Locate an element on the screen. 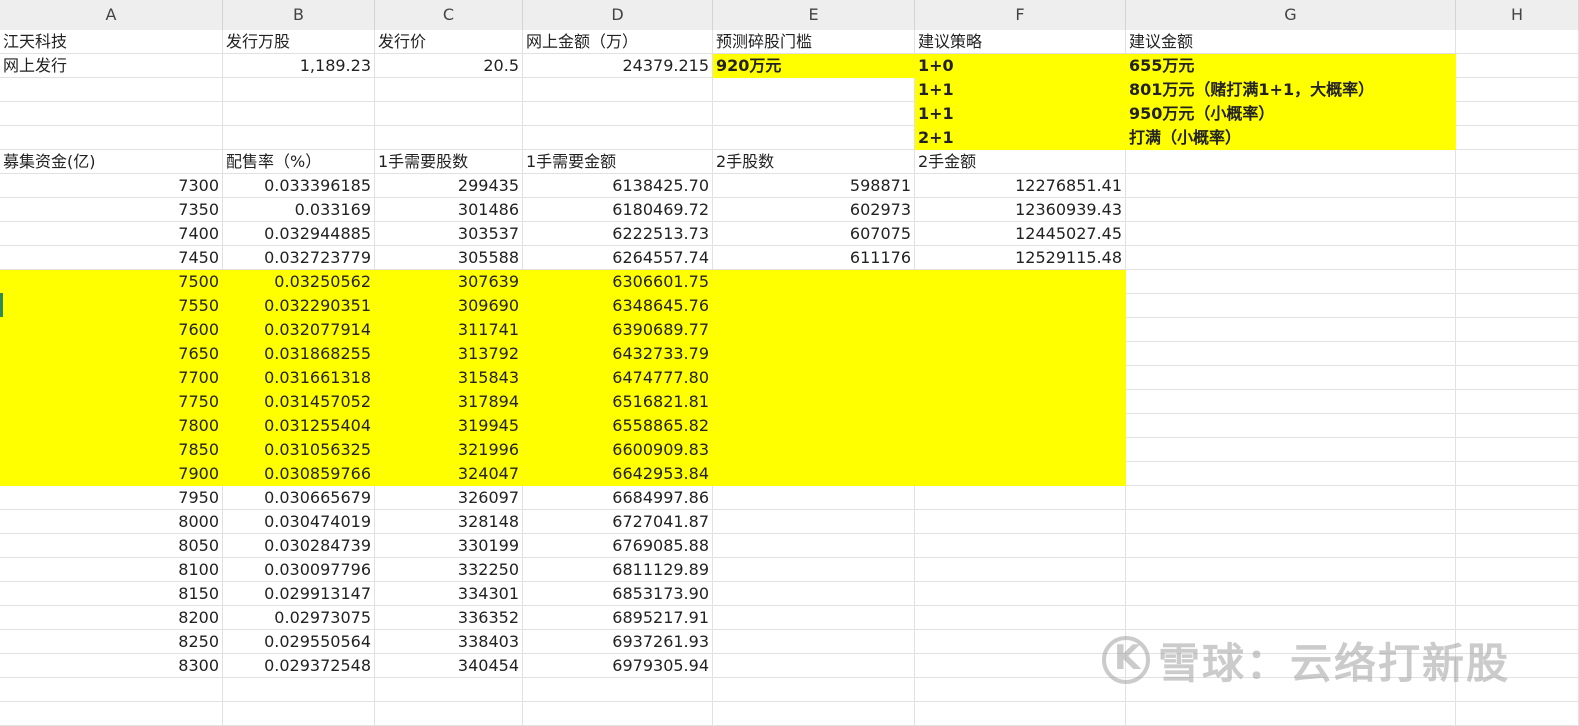 The height and width of the screenshot is (726, 1579). cell-c4 is located at coordinates (449, 114).